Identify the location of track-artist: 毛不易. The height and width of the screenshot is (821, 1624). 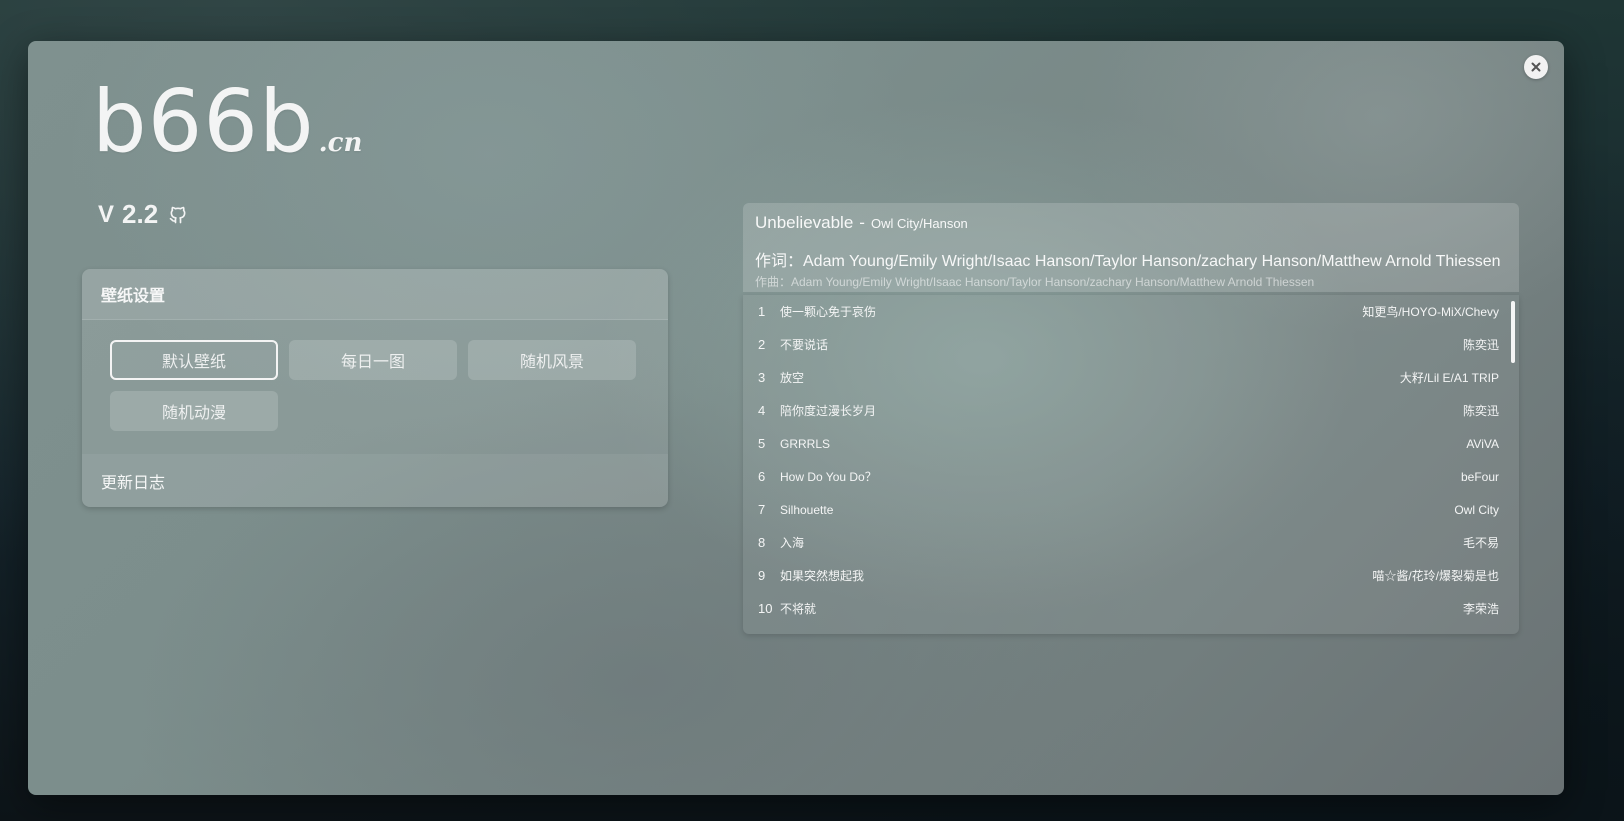
(1480, 543).